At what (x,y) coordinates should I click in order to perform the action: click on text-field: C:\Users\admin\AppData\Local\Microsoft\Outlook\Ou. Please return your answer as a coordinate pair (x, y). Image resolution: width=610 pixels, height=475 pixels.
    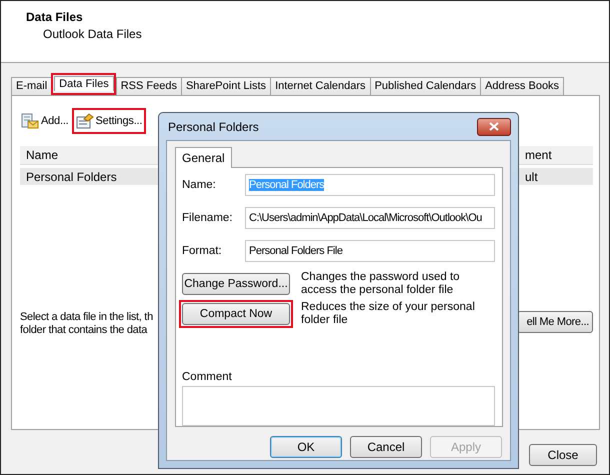
    Looking at the image, I should click on (370, 218).